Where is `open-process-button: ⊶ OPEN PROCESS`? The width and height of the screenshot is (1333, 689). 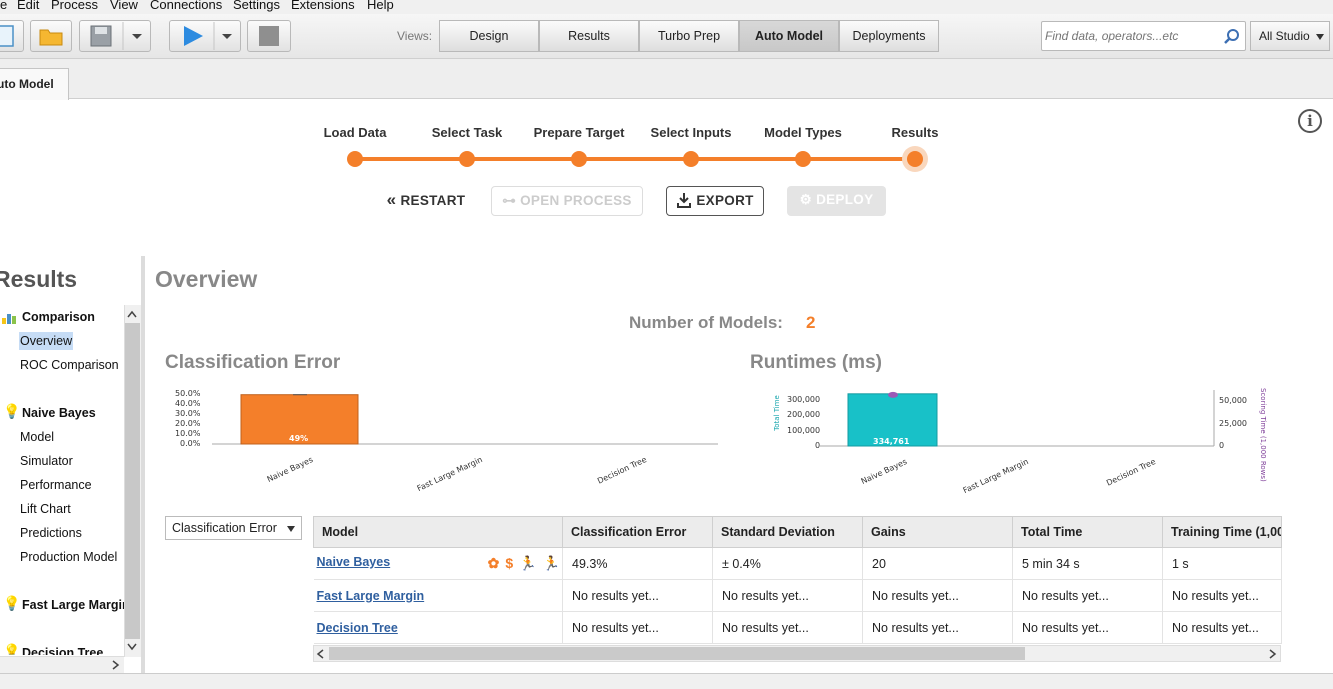
open-process-button: ⊶ OPEN PROCESS is located at coordinates (567, 201).